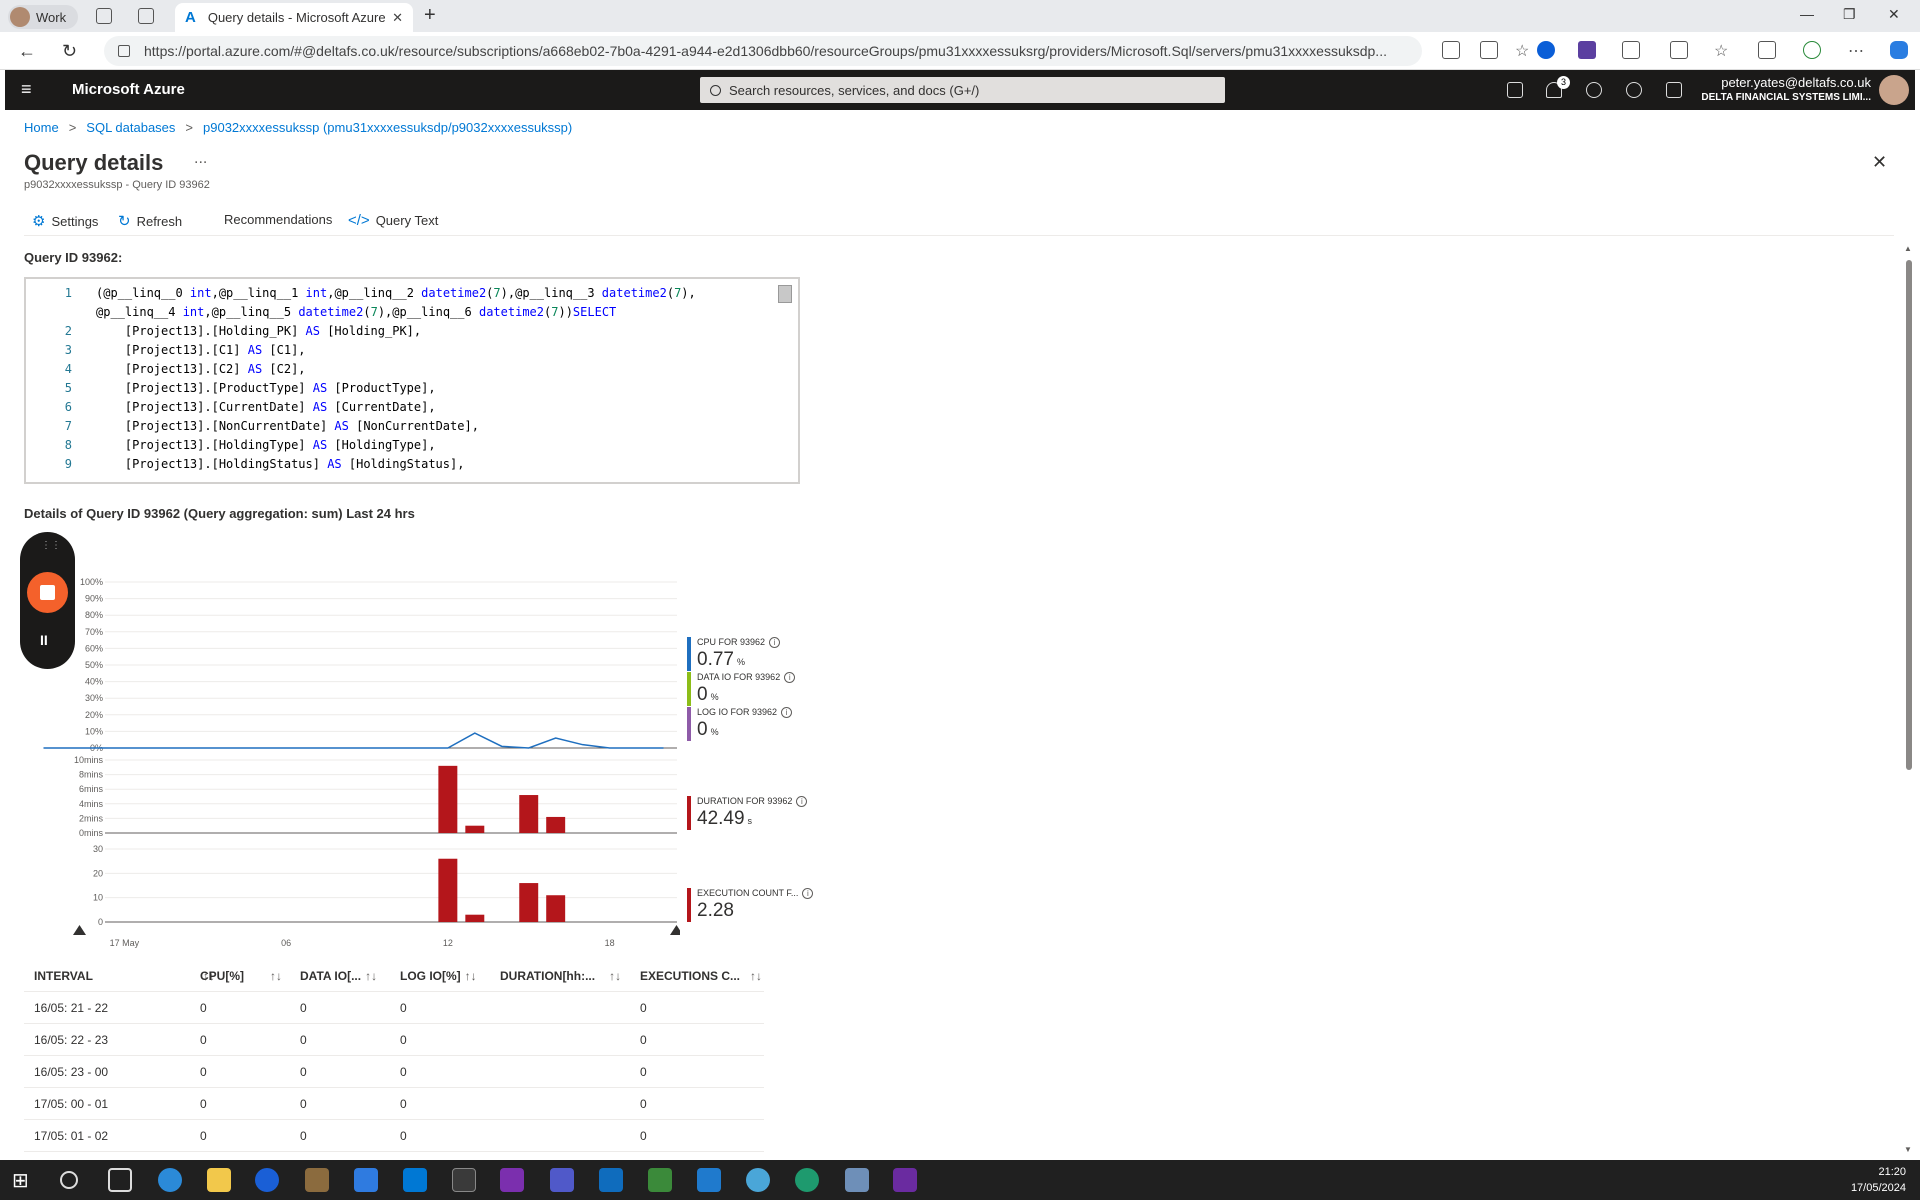 Image resolution: width=1920 pixels, height=1200 pixels. I want to click on table-row: 17/05: 01 - 02 0 0 0 0, so click(394, 1136).